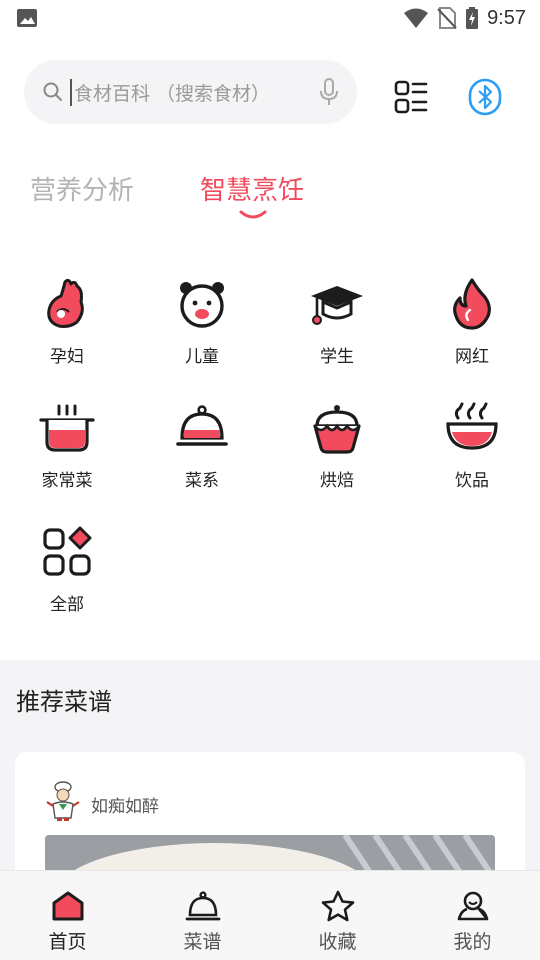 This screenshot has width=540, height=960. What do you see at coordinates (329, 92) in the screenshot?
I see `mic-icon` at bounding box center [329, 92].